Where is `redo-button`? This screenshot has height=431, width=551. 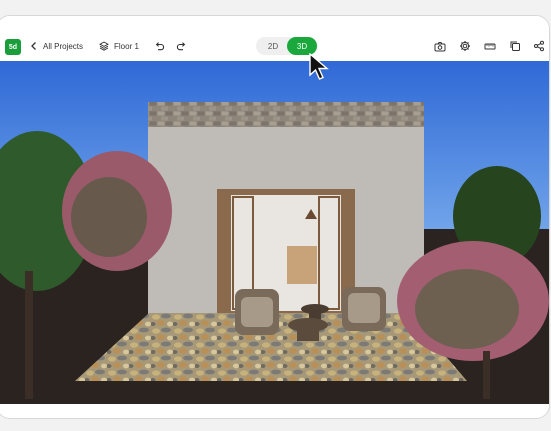
redo-button is located at coordinates (181, 46).